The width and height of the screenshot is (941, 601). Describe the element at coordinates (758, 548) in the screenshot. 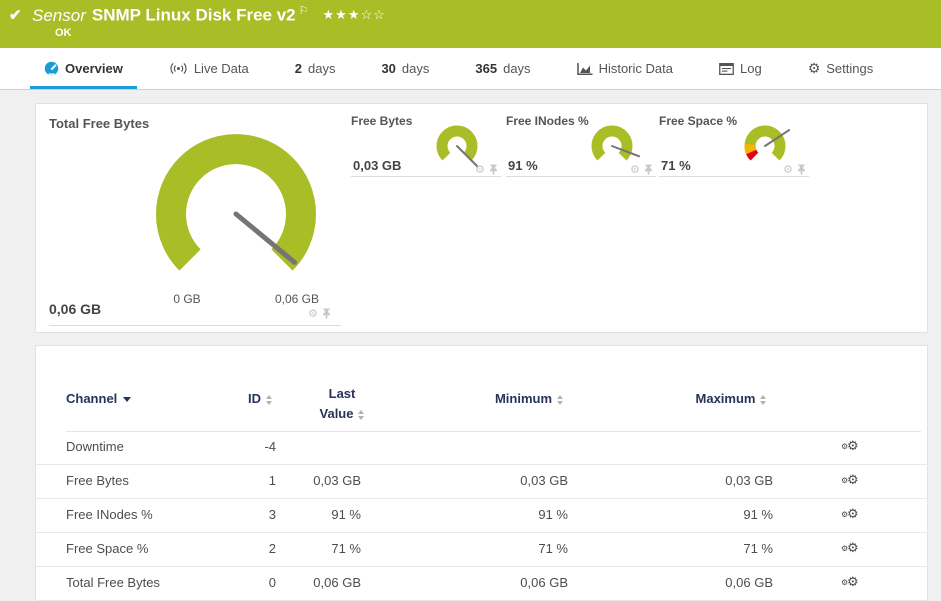

I see `channel-maximum: 71 %` at that location.